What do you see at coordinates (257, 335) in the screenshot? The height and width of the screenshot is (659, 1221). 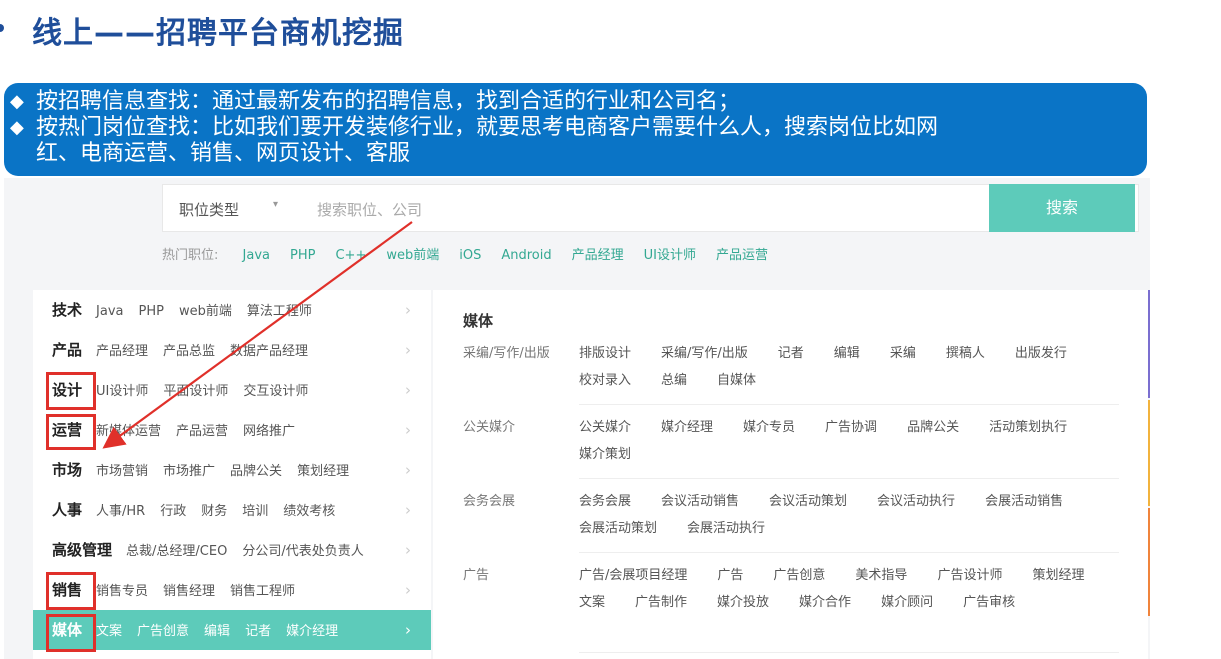 I see `pointer-arrow` at bounding box center [257, 335].